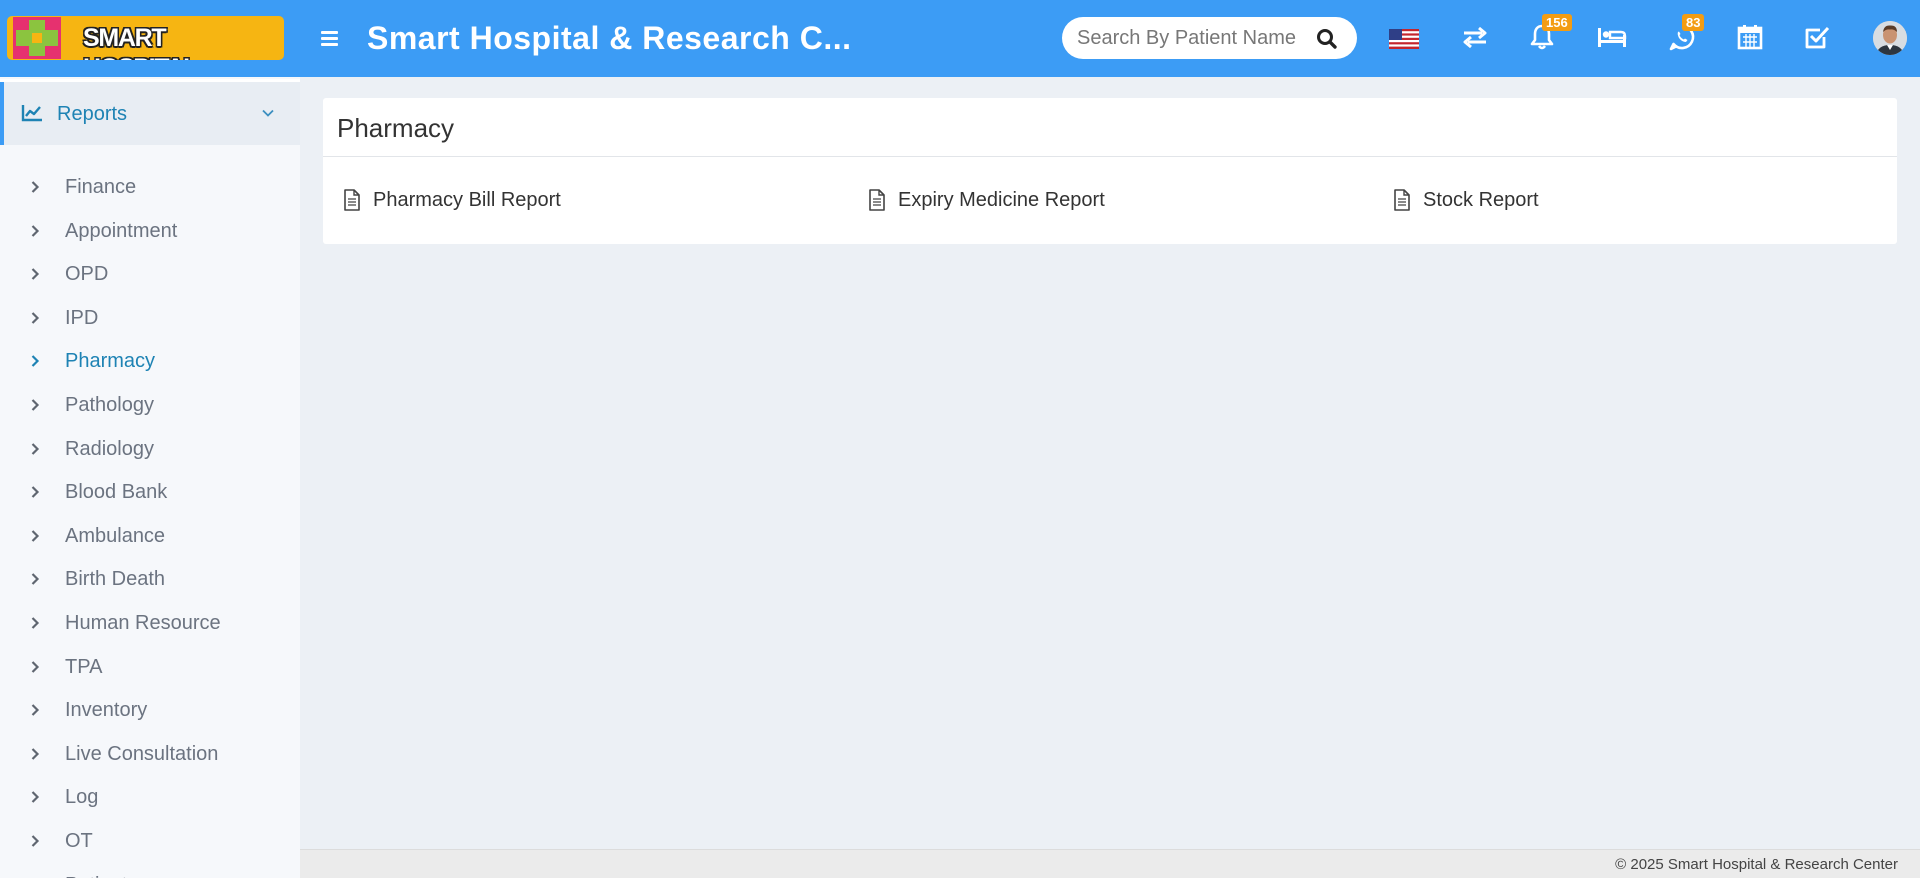  I want to click on sidebar-item-ambulance: Ambulance, so click(150, 536).